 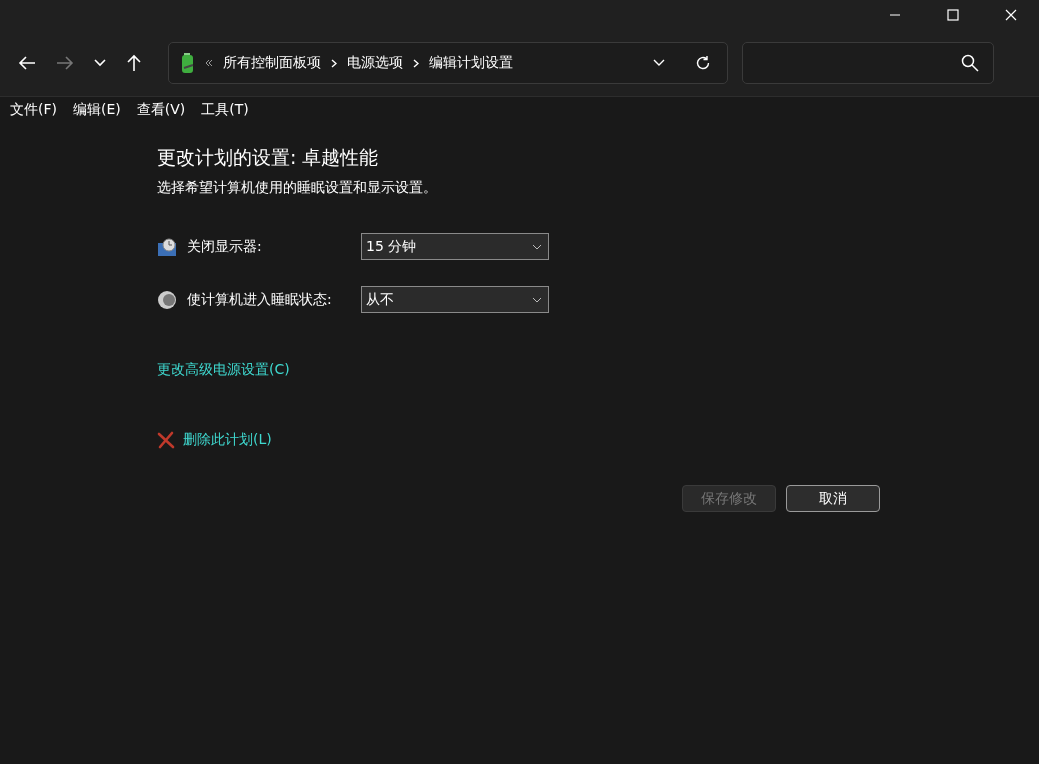 I want to click on double-chevron-icon, so click(x=209, y=63).